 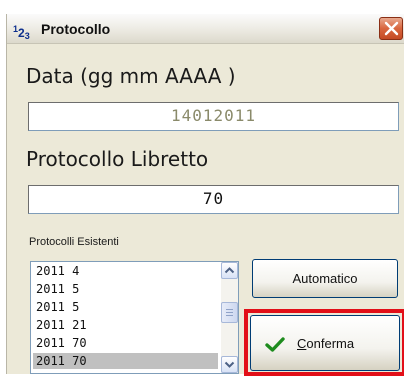 I want to click on protocollo-libretto-value: 70, so click(x=213, y=198).